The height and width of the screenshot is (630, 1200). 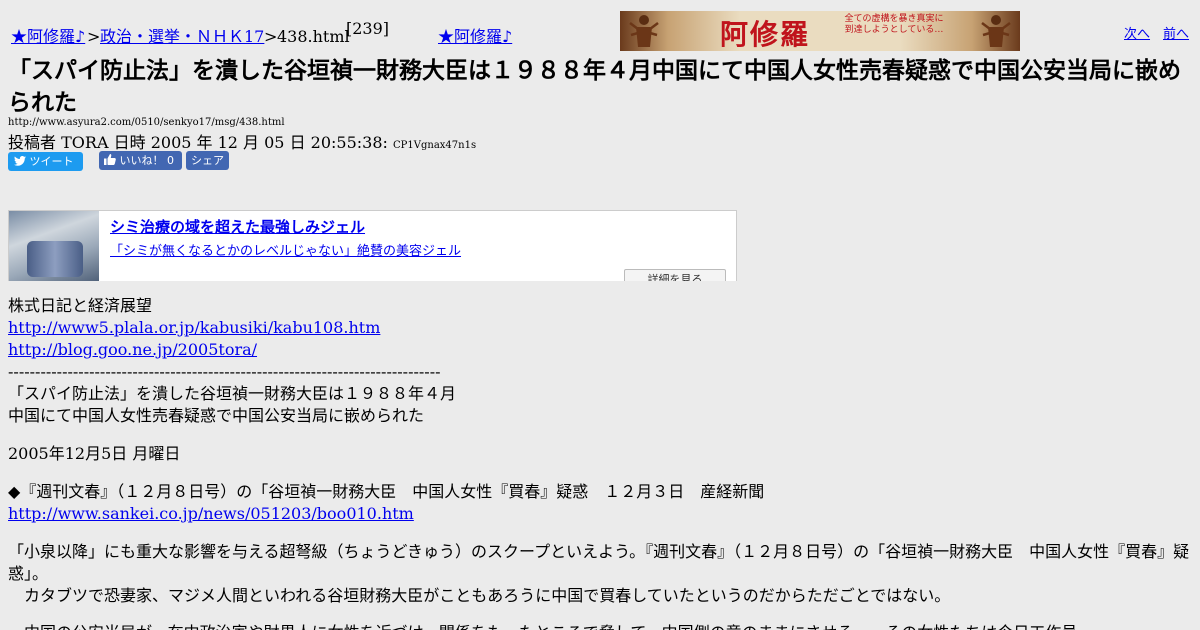 What do you see at coordinates (1137, 32) in the screenshot?
I see `next-link: 次へ` at bounding box center [1137, 32].